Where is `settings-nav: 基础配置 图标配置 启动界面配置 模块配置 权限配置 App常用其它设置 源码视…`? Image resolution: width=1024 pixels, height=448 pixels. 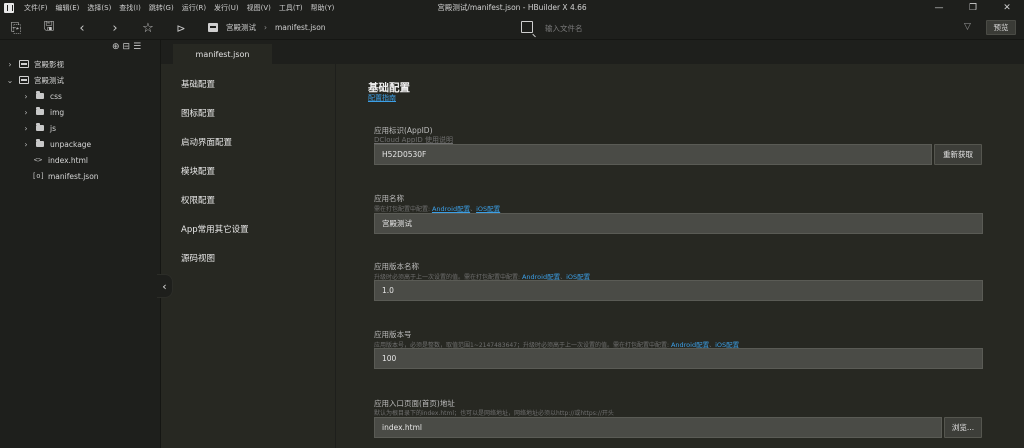
settings-nav: 基础配置 图标配置 启动界面配置 模块配置 权限配置 App常用其它设置 源码视… is located at coordinates (248, 256).